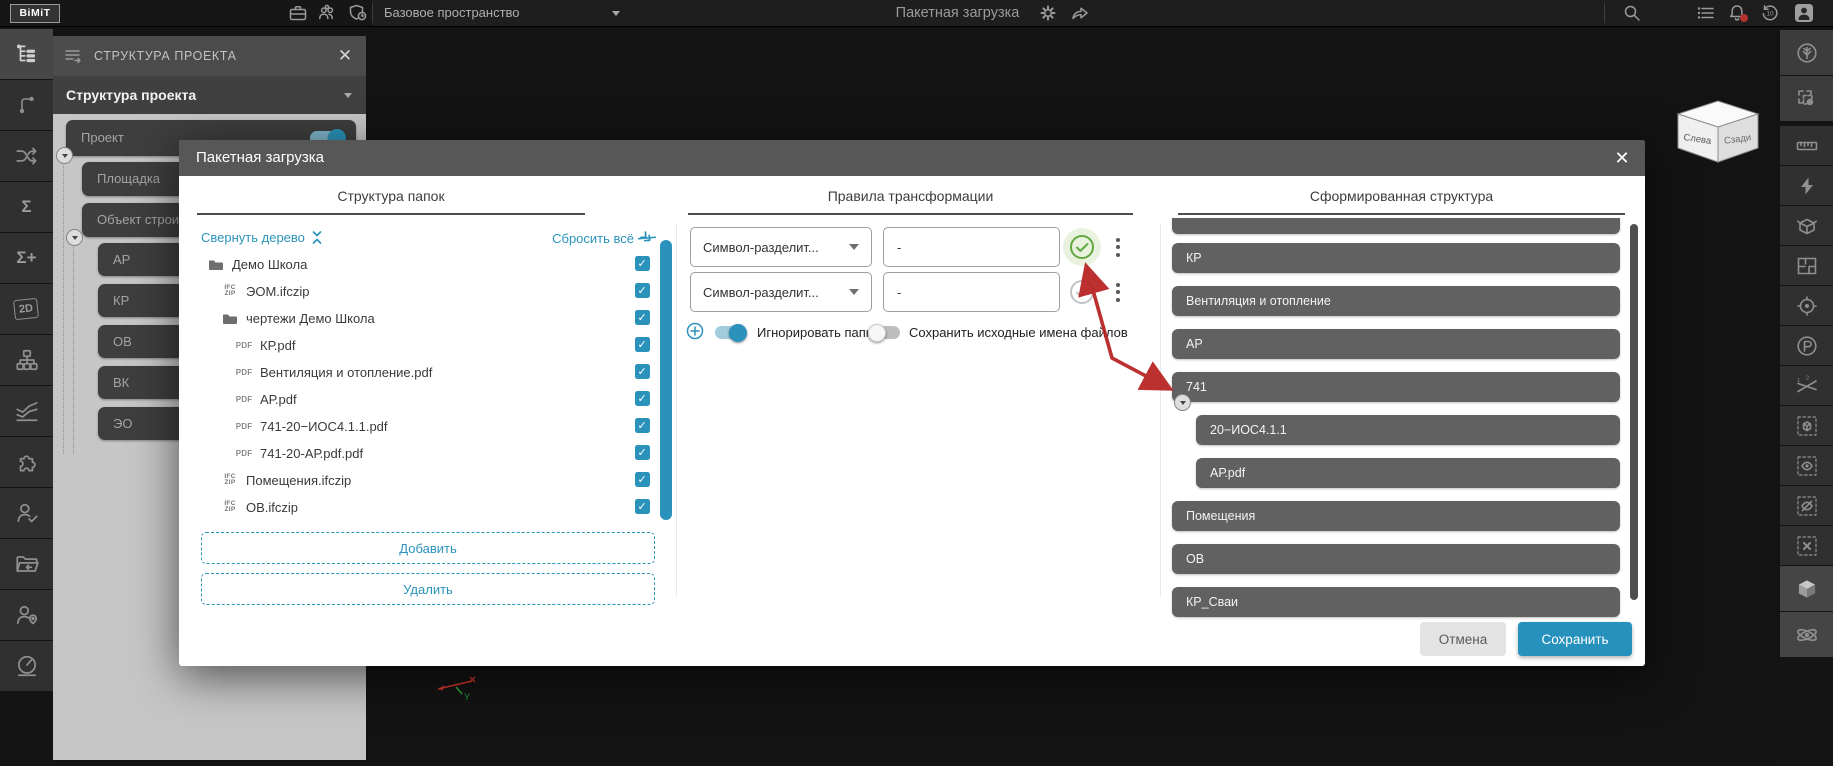 The width and height of the screenshot is (1833, 766). What do you see at coordinates (26, 666) in the screenshot?
I see `gauge-tool` at bounding box center [26, 666].